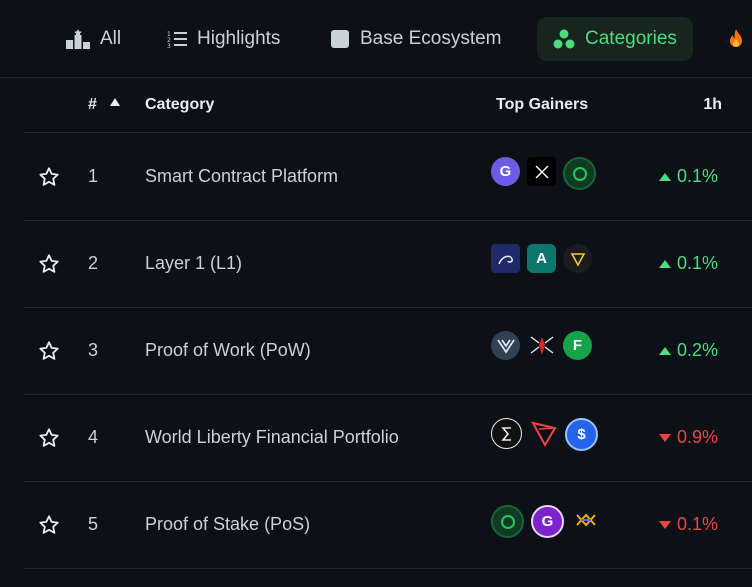  What do you see at coordinates (581, 434) in the screenshot?
I see `coin-logo: $` at bounding box center [581, 434].